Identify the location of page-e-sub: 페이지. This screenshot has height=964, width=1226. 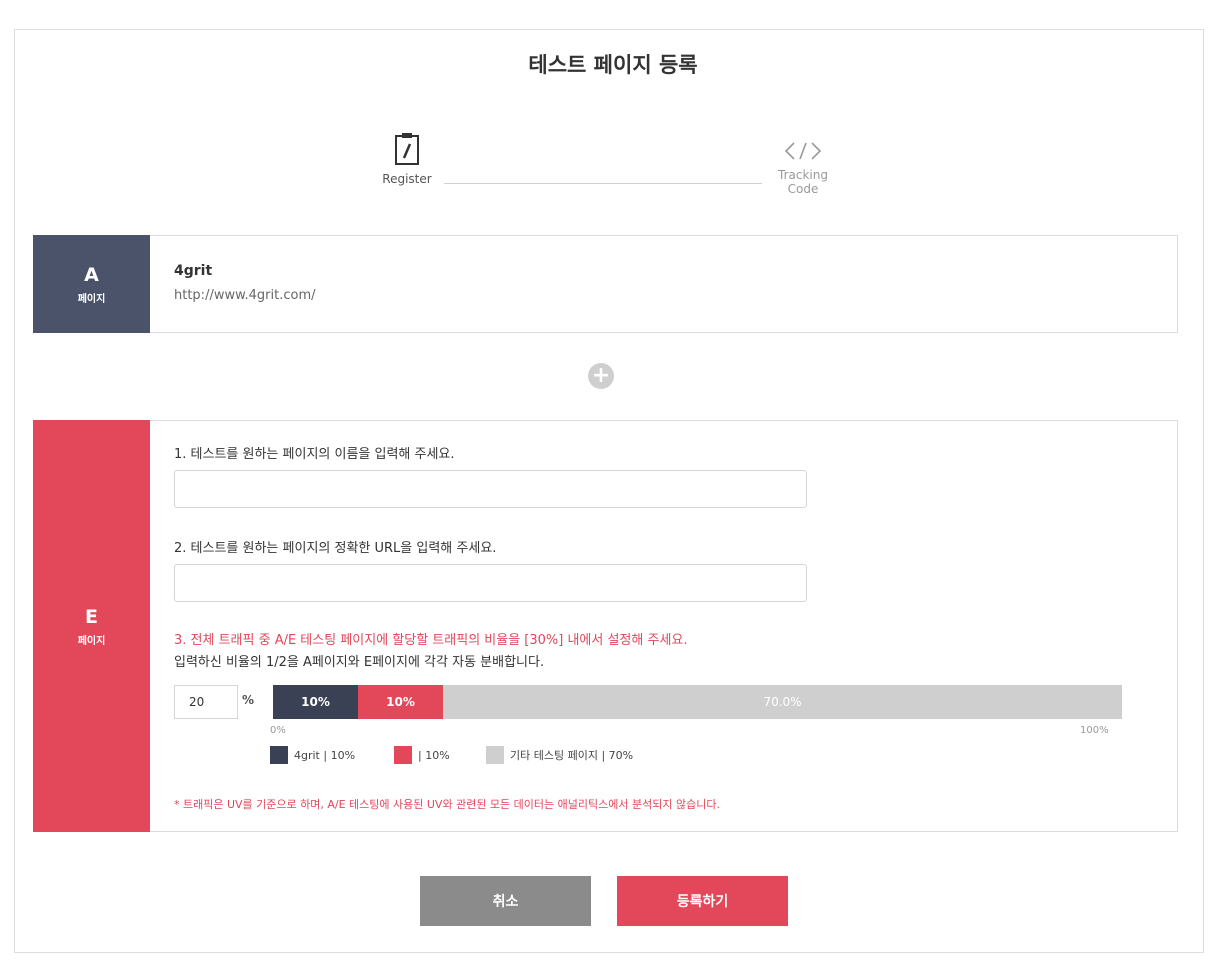
(91, 641).